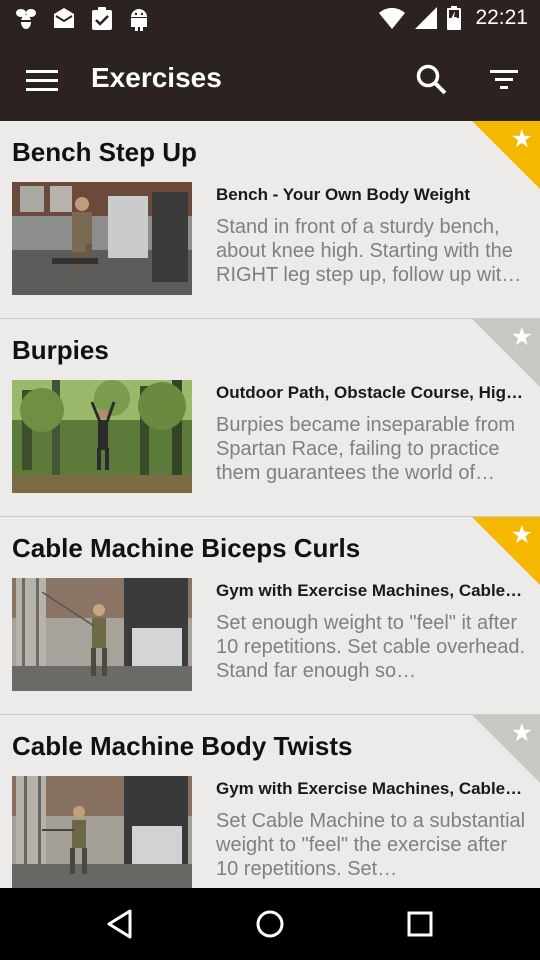 Image resolution: width=540 pixels, height=960 pixels. I want to click on exercise-name: Bench Step Up, so click(104, 152).